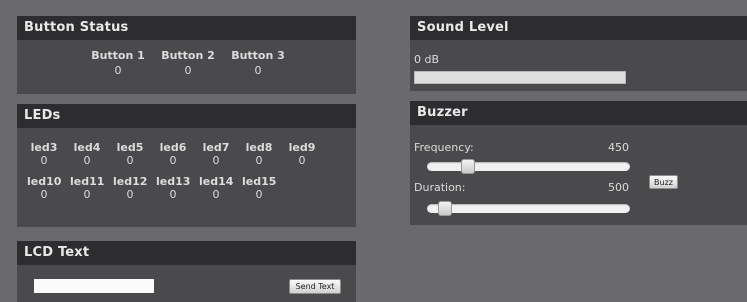 The height and width of the screenshot is (302, 747). Describe the element at coordinates (427, 59) in the screenshot. I see `sound-level-value: 0 dB` at that location.